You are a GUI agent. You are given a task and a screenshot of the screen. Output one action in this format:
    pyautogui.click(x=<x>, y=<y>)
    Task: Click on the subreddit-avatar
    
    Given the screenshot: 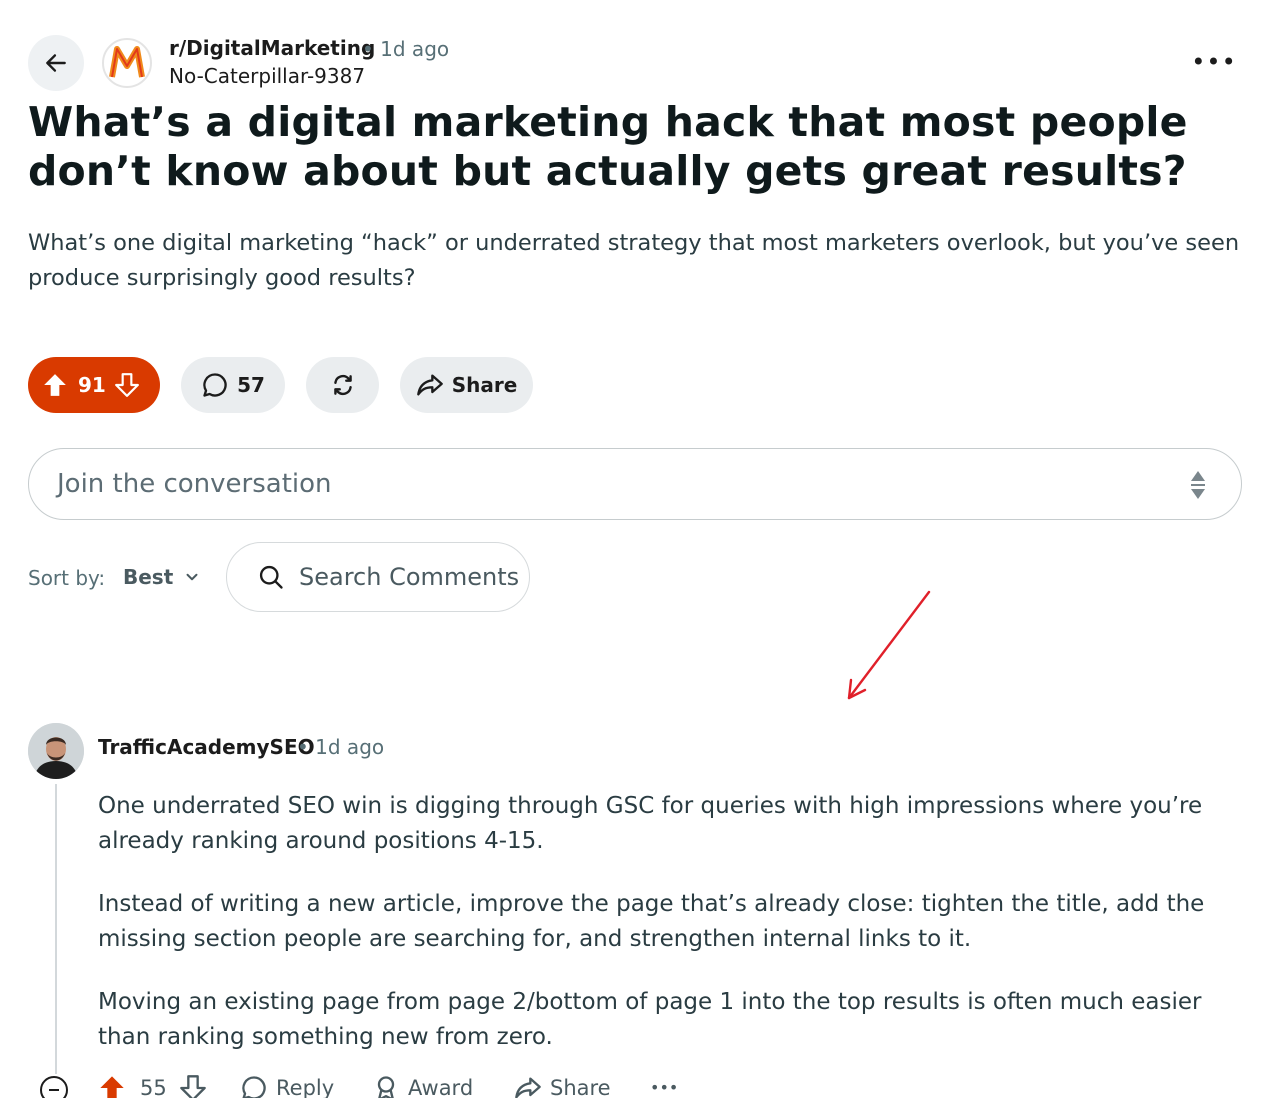 What is the action you would take?
    pyautogui.click(x=127, y=63)
    